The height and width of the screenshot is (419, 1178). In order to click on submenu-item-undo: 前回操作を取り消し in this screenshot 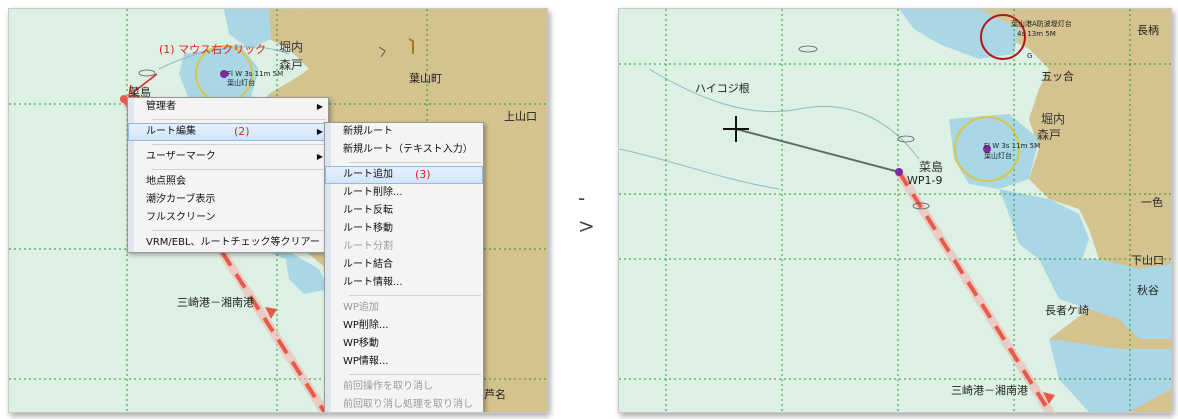, I will do `click(404, 387)`.